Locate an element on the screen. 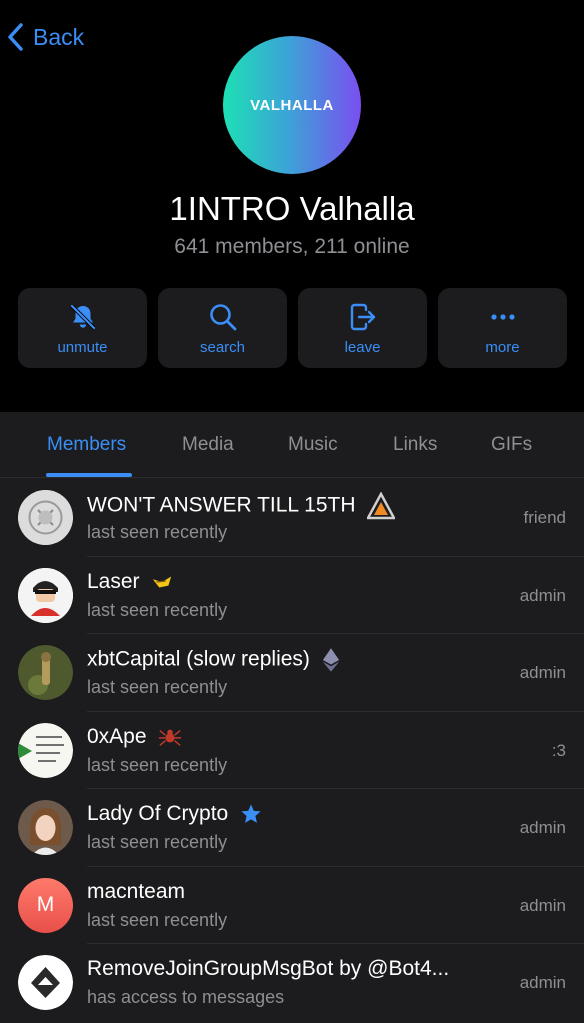  search-button: search is located at coordinates (222, 328).